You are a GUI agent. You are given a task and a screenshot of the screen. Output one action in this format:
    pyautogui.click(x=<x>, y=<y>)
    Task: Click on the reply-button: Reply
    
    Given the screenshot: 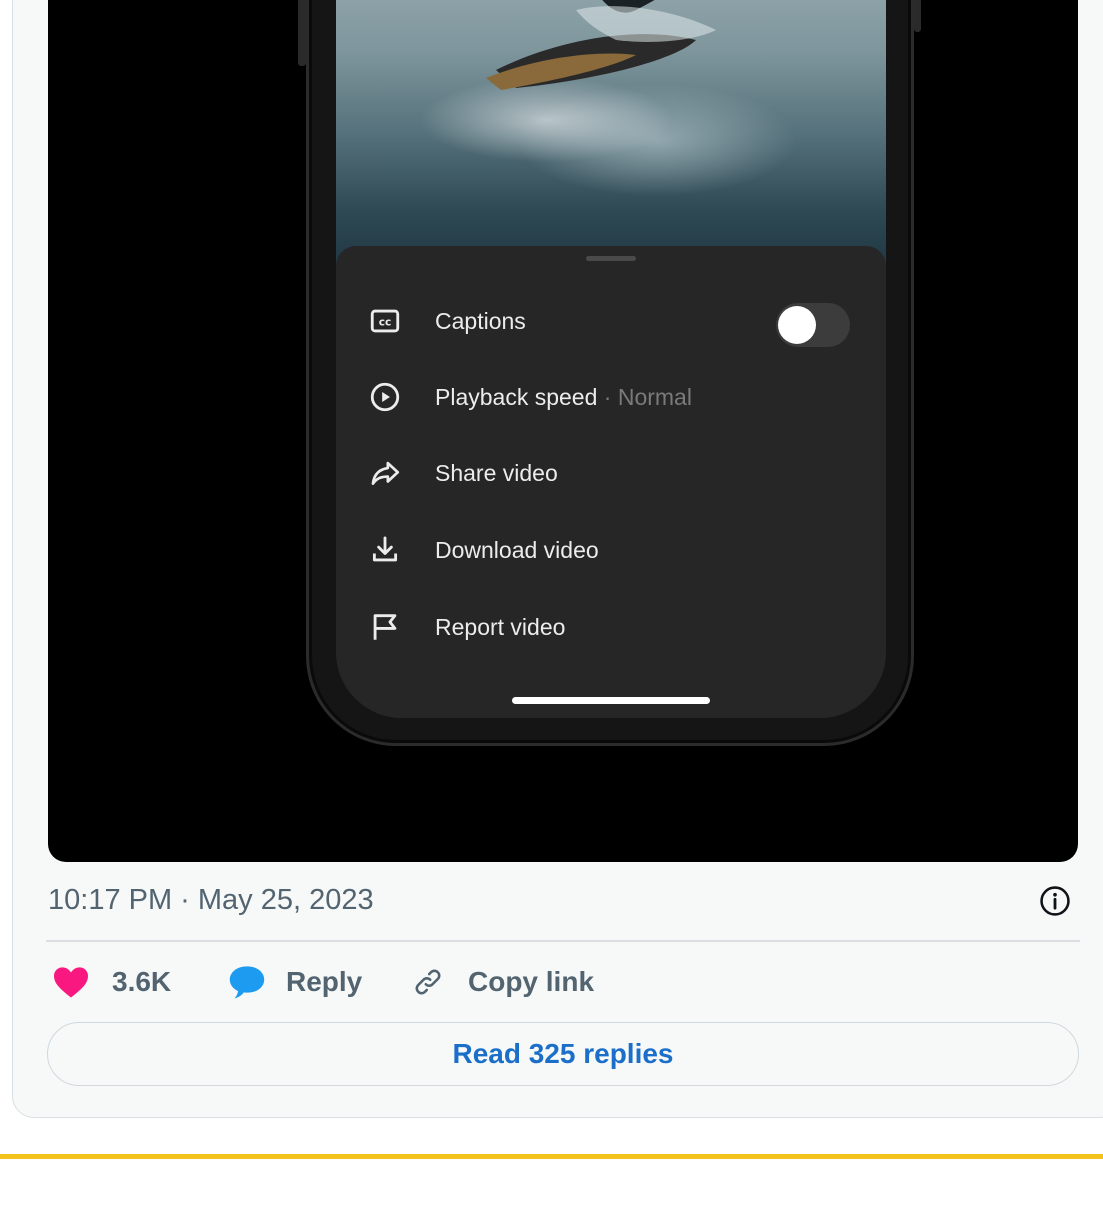 What is the action you would take?
    pyautogui.click(x=295, y=982)
    